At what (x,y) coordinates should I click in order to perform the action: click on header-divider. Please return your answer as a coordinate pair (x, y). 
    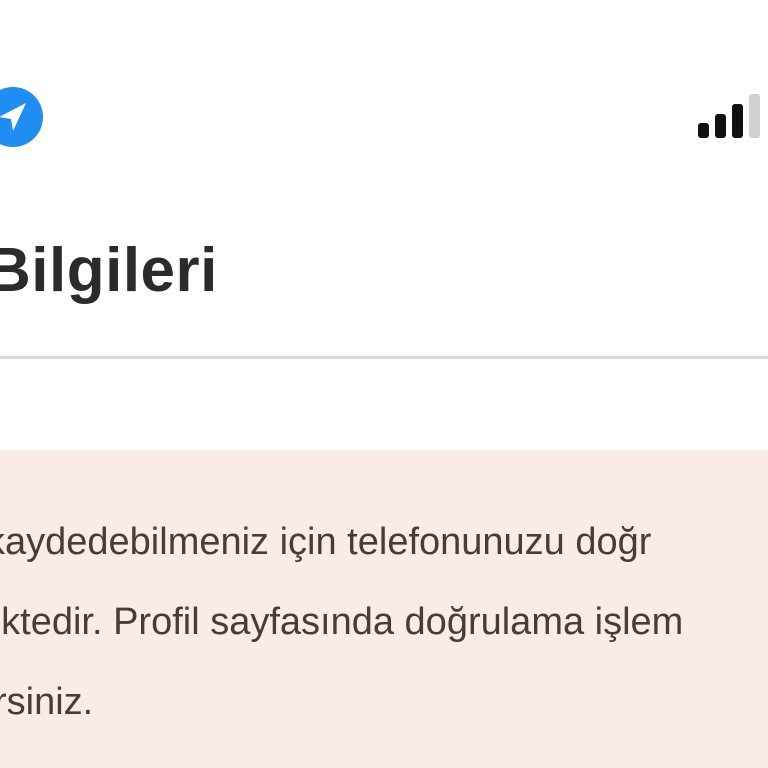
    Looking at the image, I should click on (384, 357).